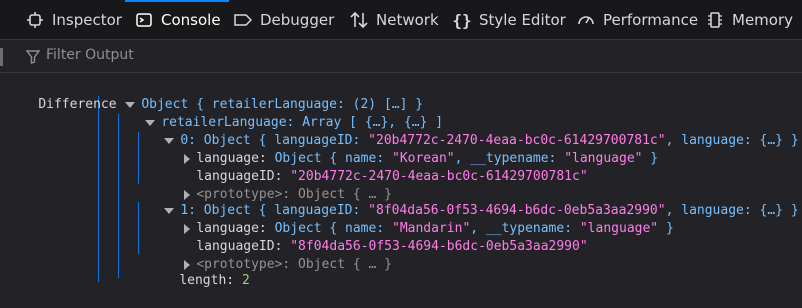 The height and width of the screenshot is (308, 802). I want to click on tab-label: Debugger, so click(297, 20).